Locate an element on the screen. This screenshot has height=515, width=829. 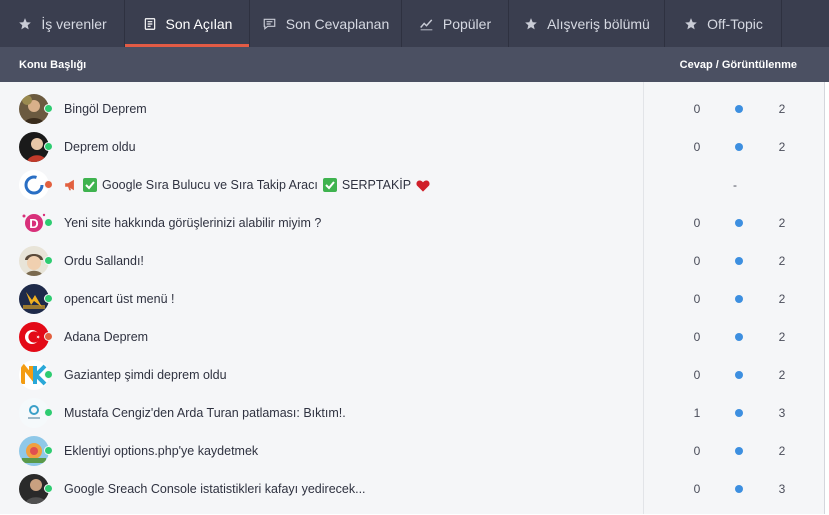
tabs-filler is located at coordinates (805, 23).